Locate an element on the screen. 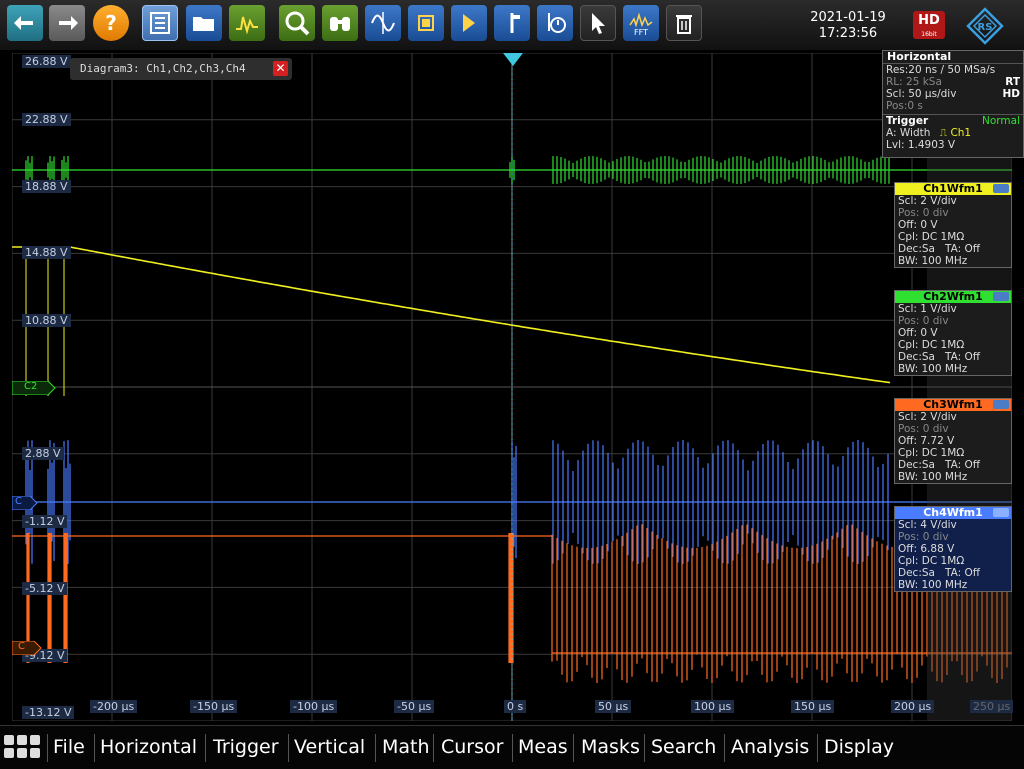  fft-icon: FFT is located at coordinates (641, 24).